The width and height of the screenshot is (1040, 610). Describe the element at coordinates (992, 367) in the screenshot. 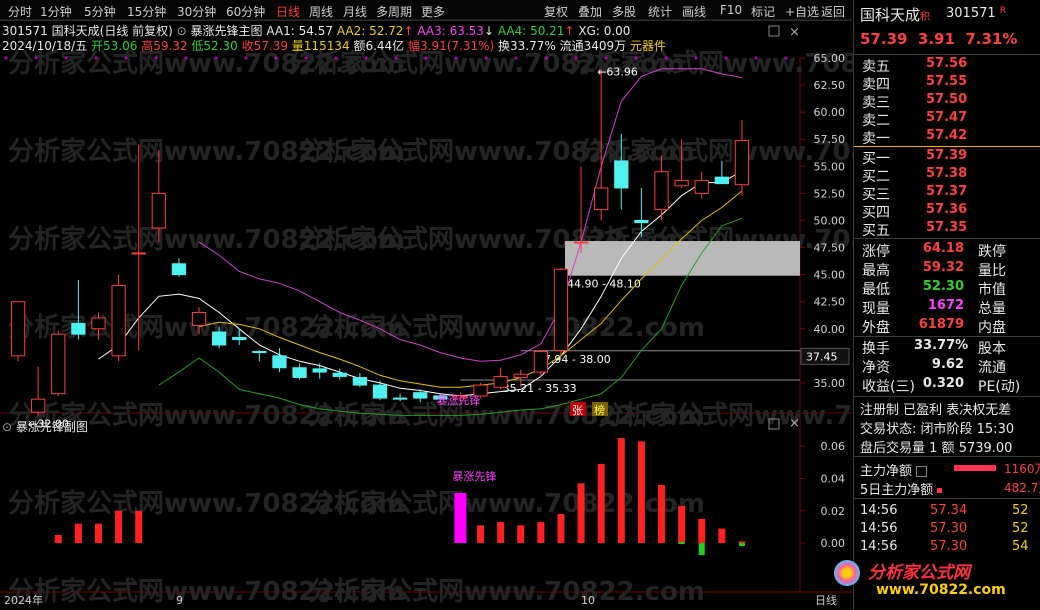

I see `stat2-l2-1: 流通` at that location.